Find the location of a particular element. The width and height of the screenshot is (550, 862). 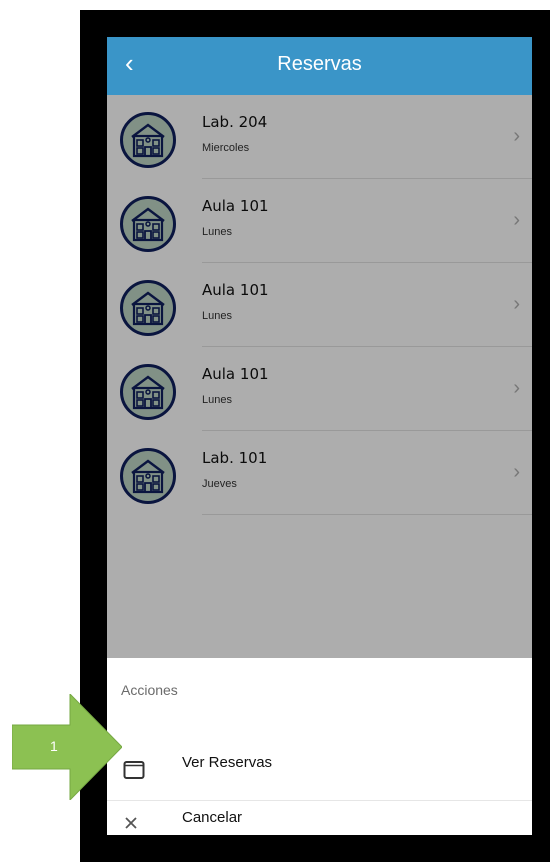

cancel-button: Cancelar is located at coordinates (319, 817).